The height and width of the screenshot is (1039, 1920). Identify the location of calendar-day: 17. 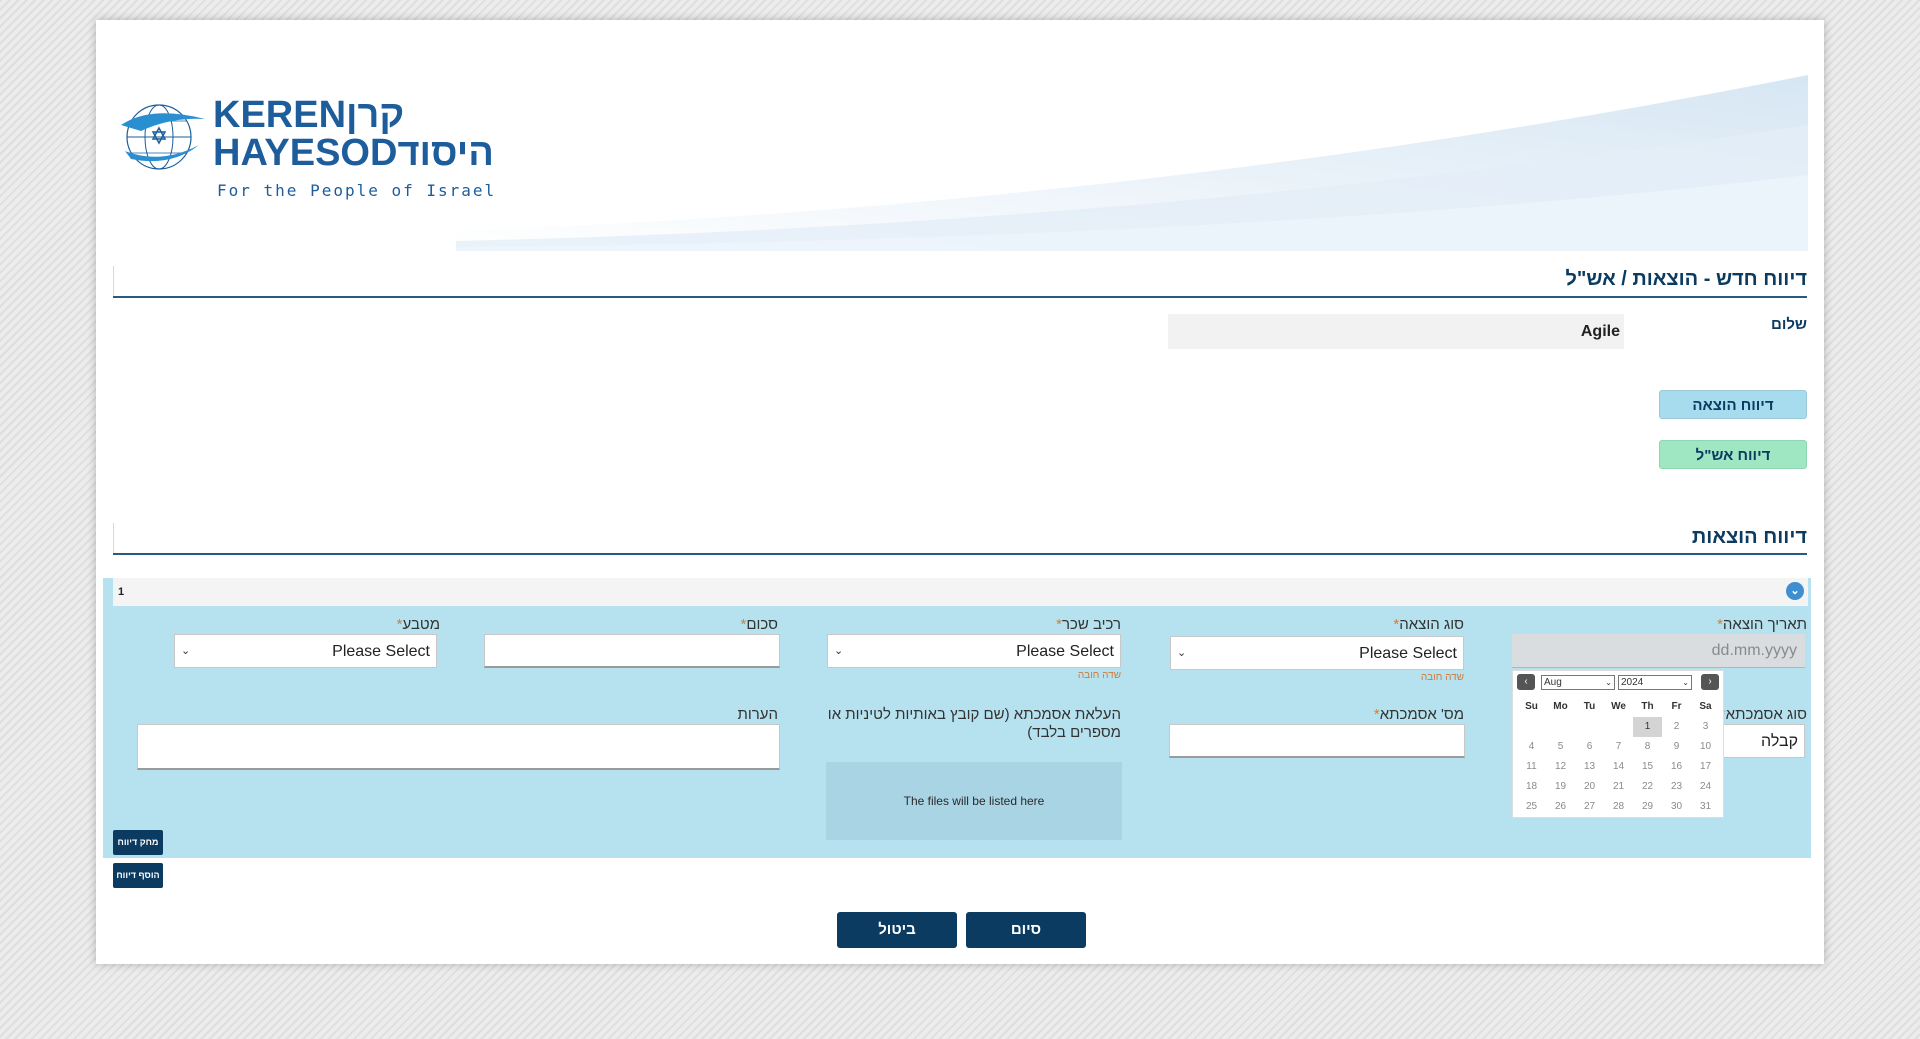
(1705, 767).